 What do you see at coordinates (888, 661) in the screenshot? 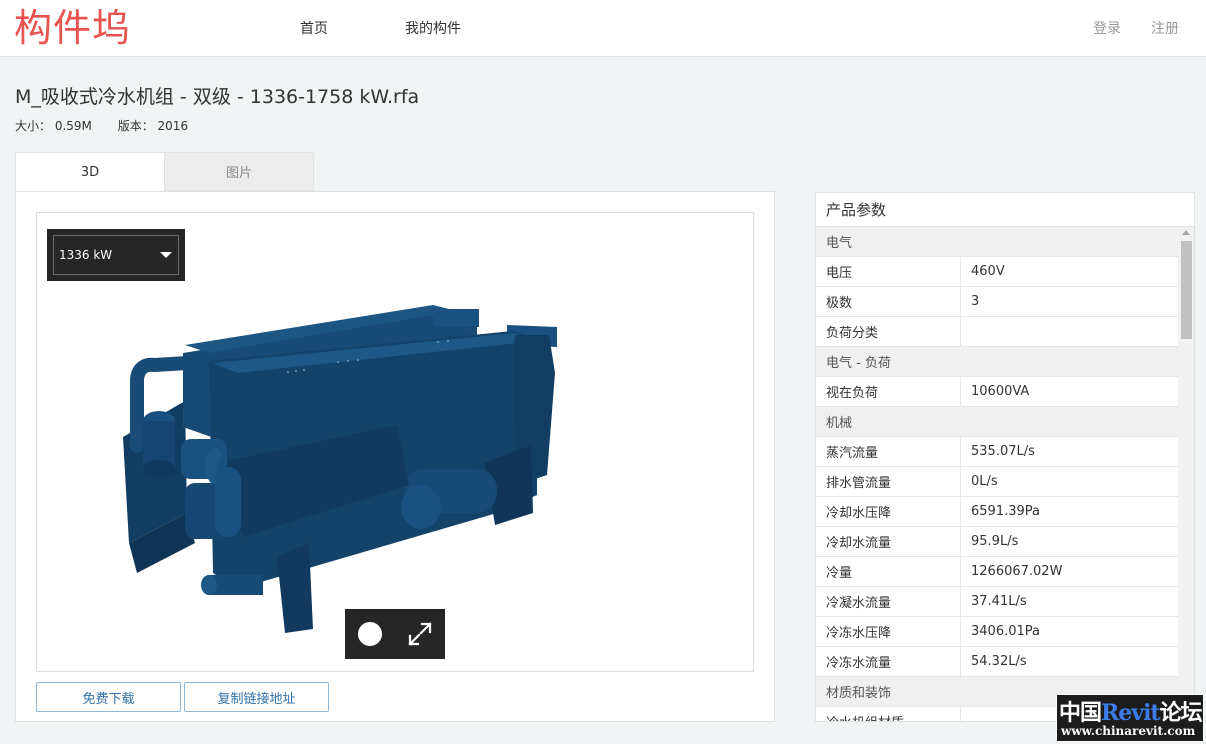
I see `param-key: 冷冻水流量` at bounding box center [888, 661].